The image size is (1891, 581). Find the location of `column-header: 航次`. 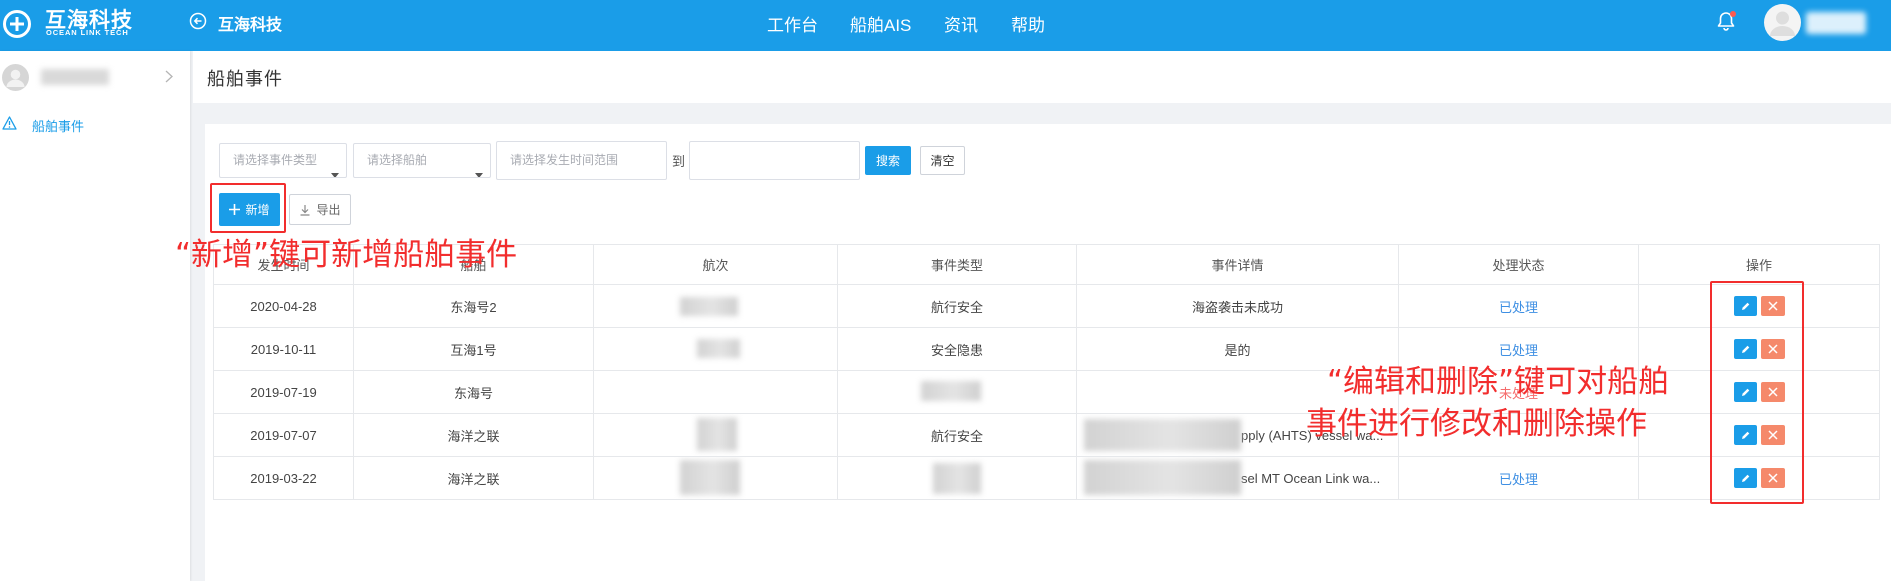

column-header: 航次 is located at coordinates (716, 265).